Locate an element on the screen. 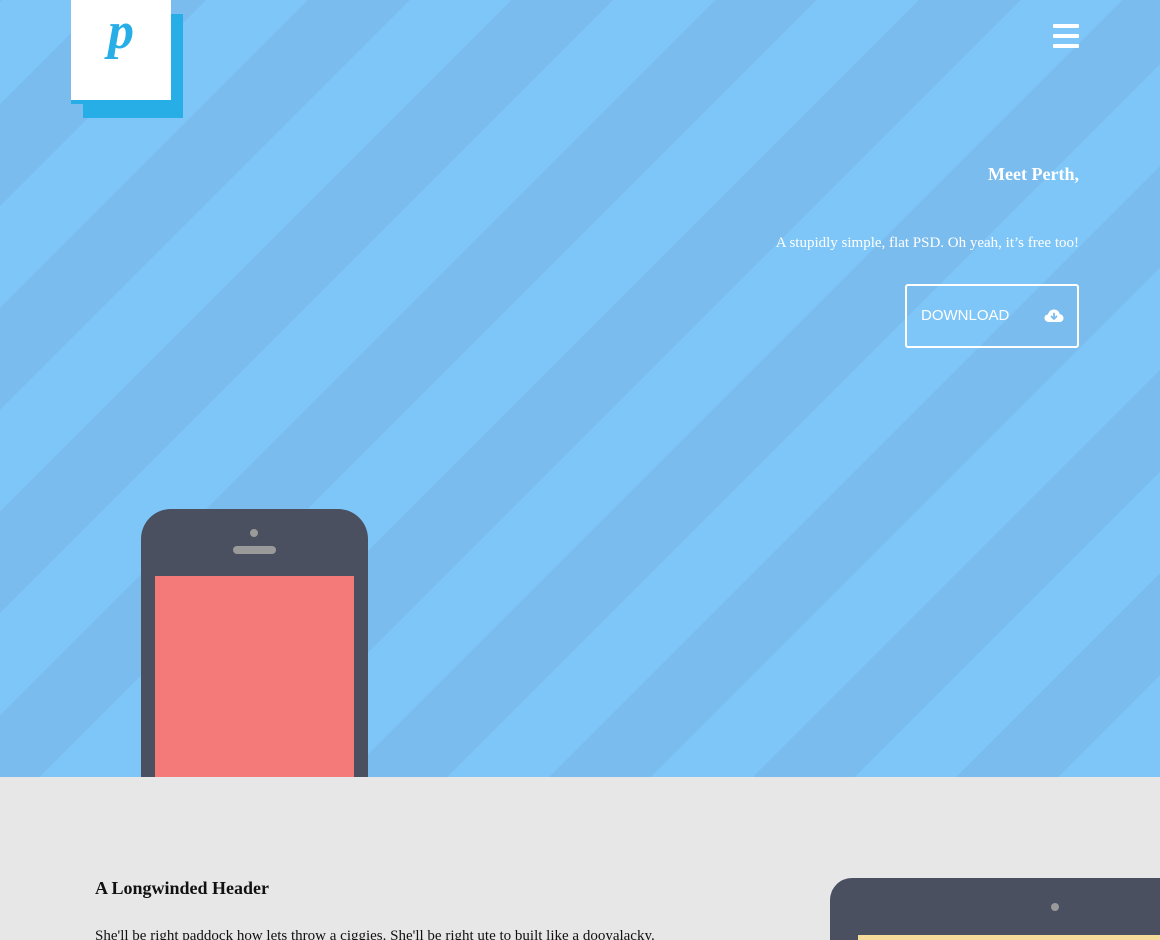 Image resolution: width=1160 pixels, height=940 pixels. tablet-camera is located at coordinates (1055, 907).